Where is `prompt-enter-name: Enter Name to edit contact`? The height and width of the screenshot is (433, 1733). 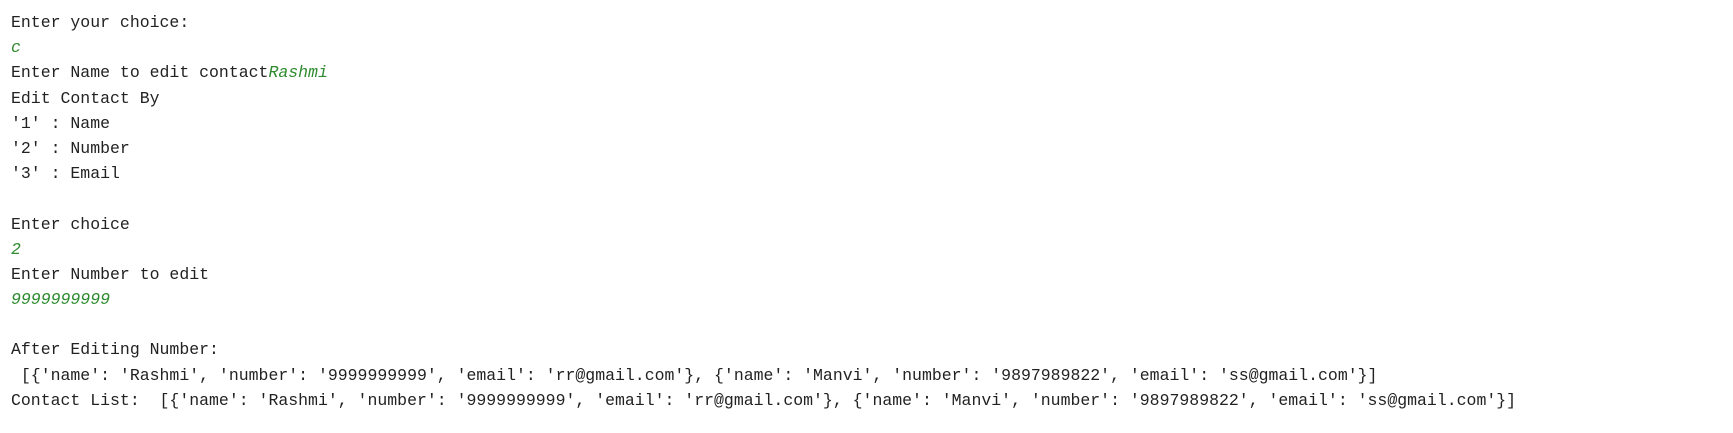
prompt-enter-name: Enter Name to edit contact is located at coordinates (140, 73).